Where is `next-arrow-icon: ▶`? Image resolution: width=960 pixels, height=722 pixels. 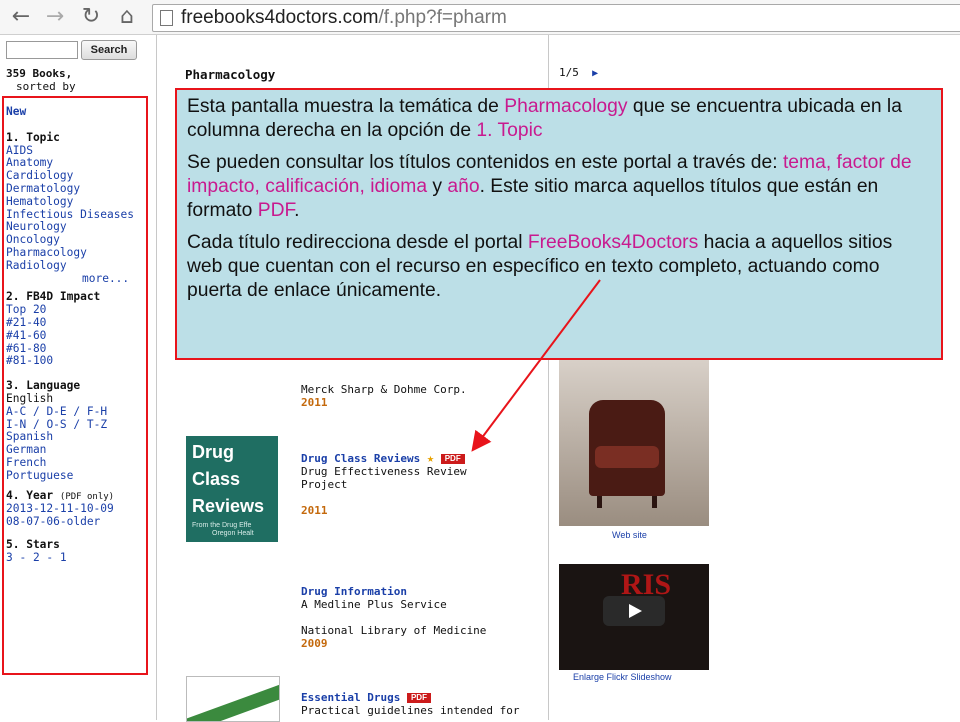 next-arrow-icon: ▶ is located at coordinates (595, 73).